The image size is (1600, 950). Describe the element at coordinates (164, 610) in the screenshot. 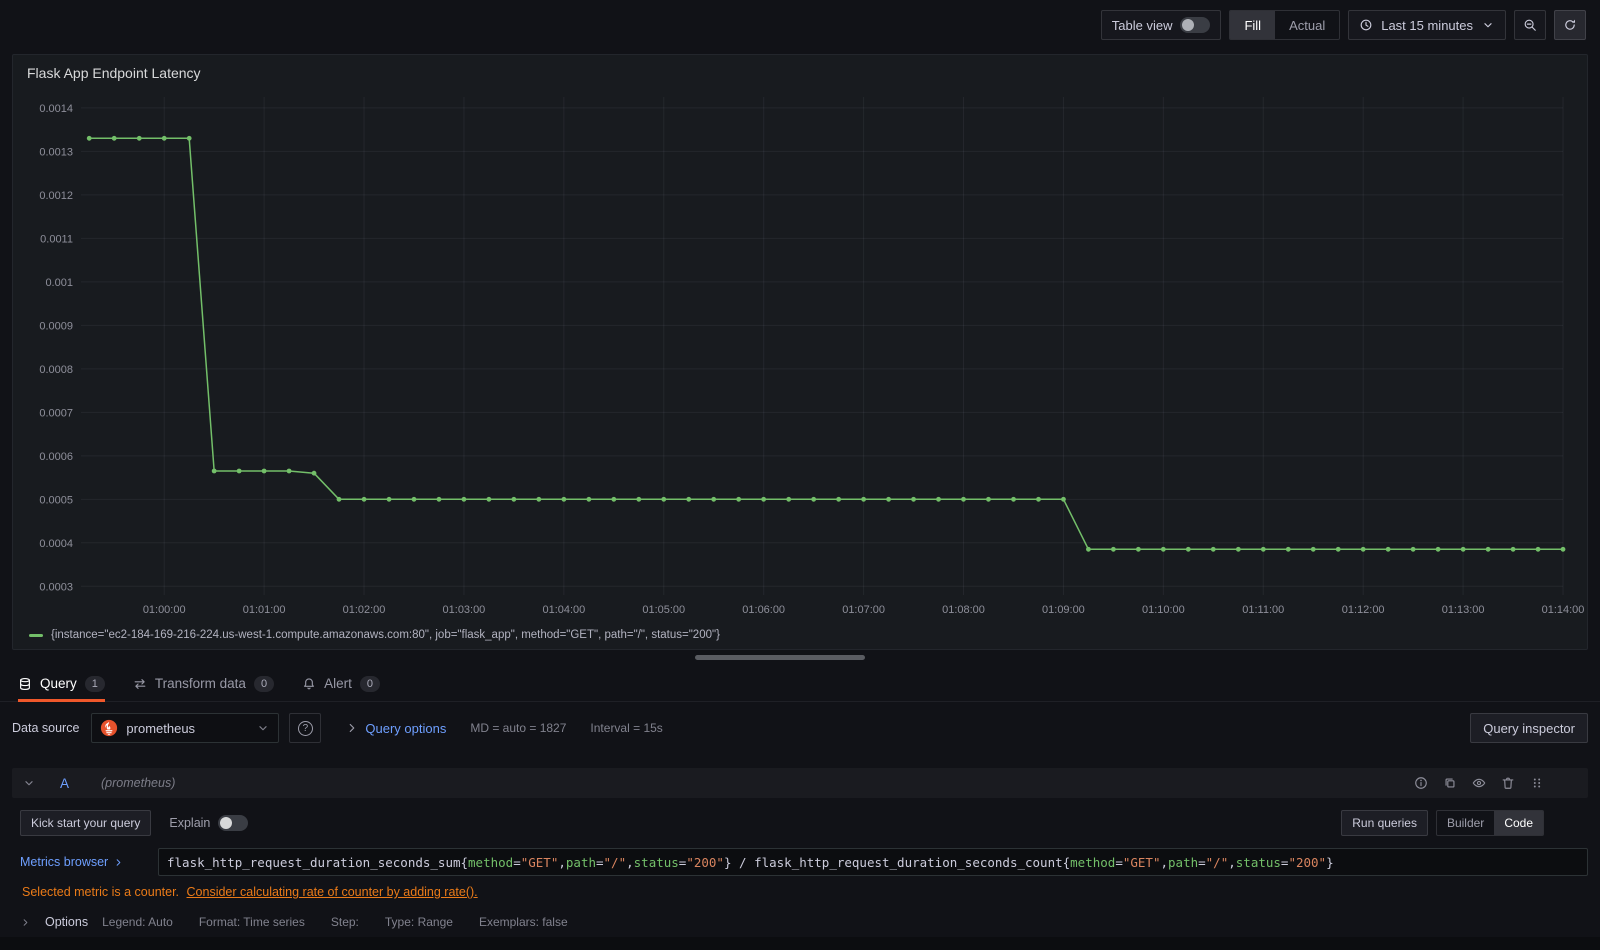

I see `svg-text: 01:00:00` at that location.